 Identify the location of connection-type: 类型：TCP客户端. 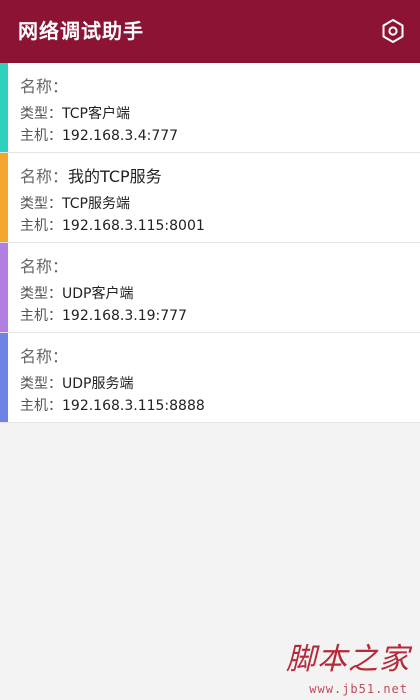
(75, 114).